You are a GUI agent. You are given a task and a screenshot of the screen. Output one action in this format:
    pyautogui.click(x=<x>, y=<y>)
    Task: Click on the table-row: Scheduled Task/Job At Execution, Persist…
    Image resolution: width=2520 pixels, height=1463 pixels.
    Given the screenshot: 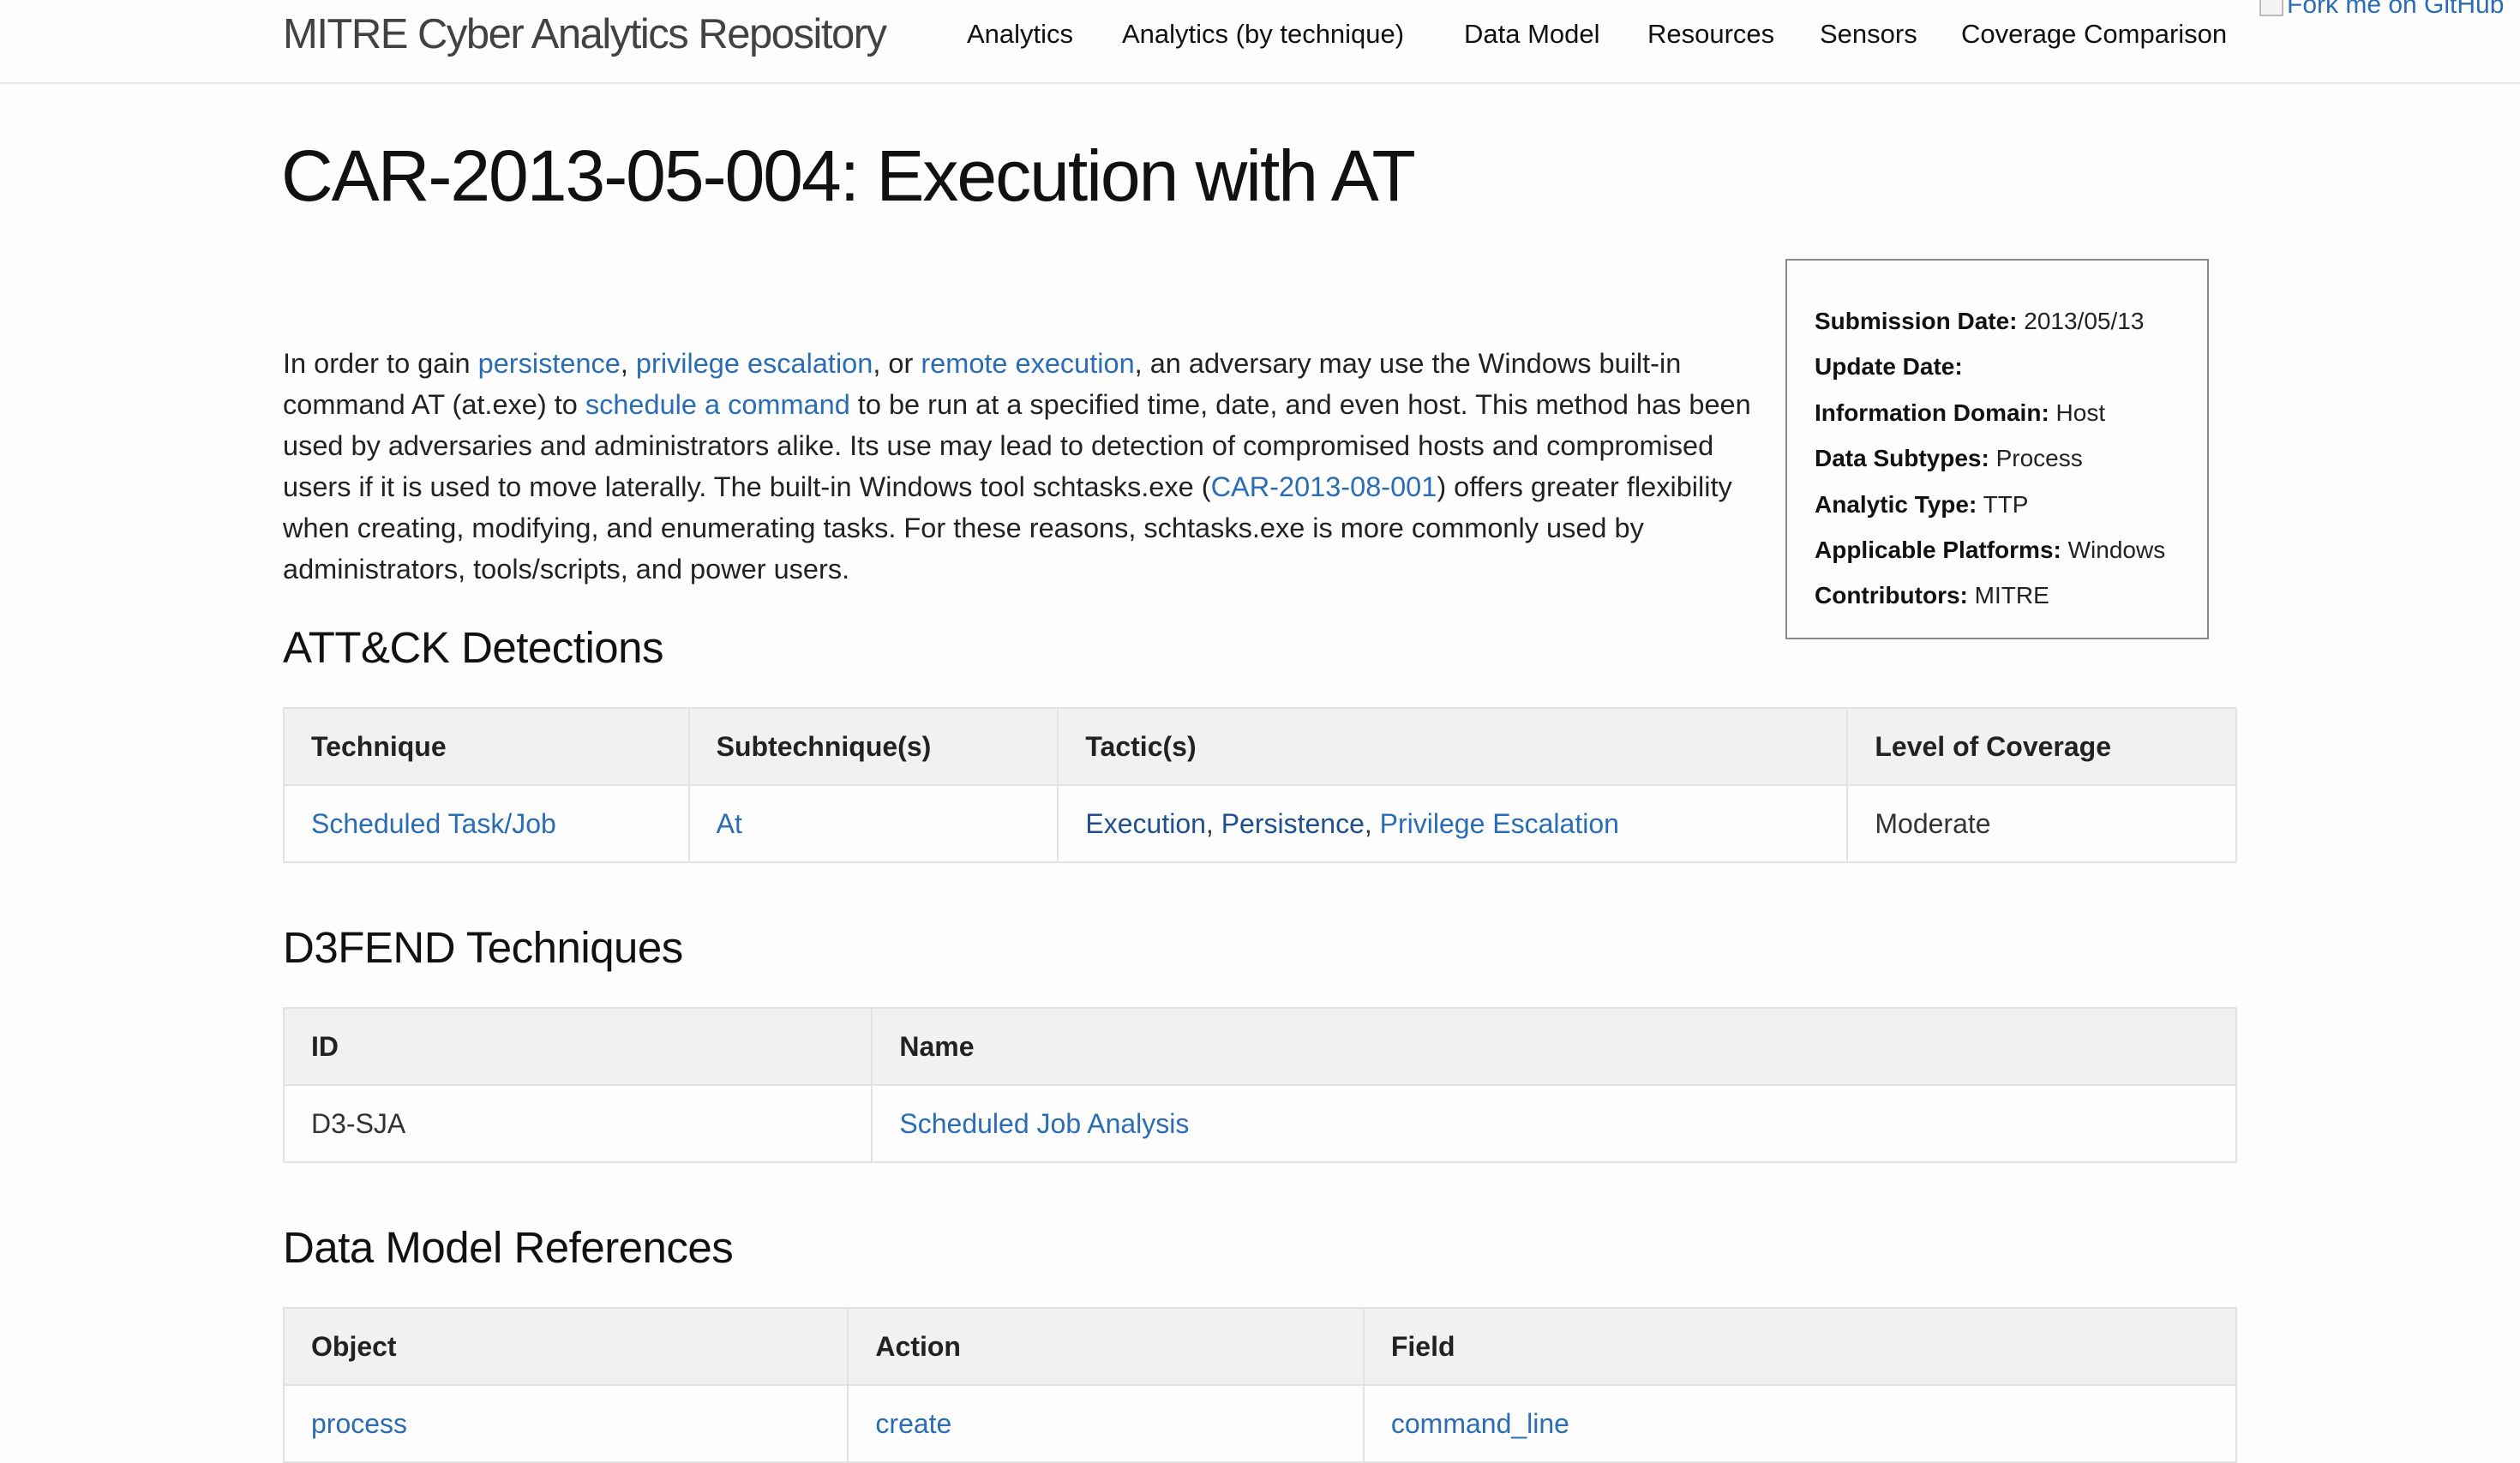 What is the action you would take?
    pyautogui.click(x=1260, y=823)
    